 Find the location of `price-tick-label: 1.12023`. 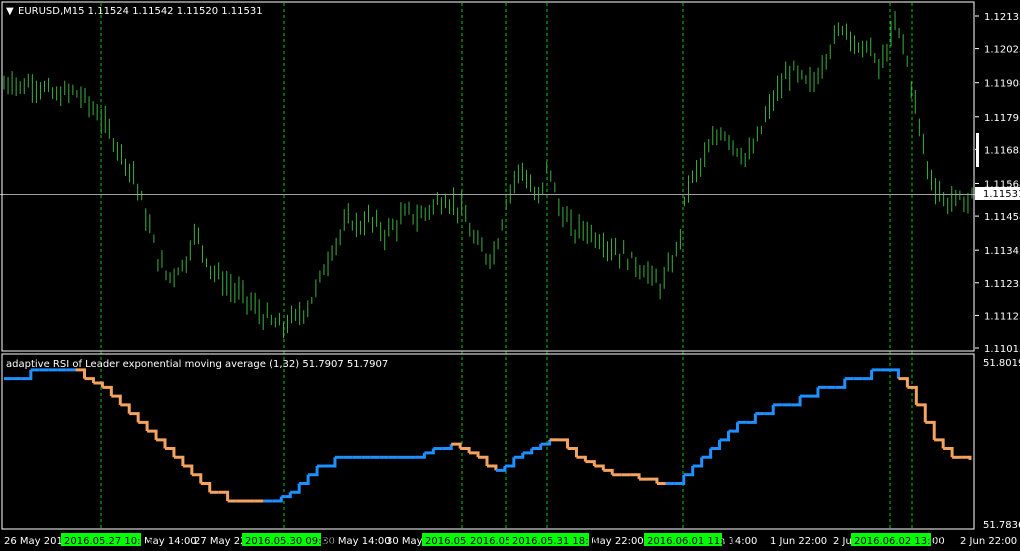

price-tick-label: 1.12023 is located at coordinates (1002, 50).